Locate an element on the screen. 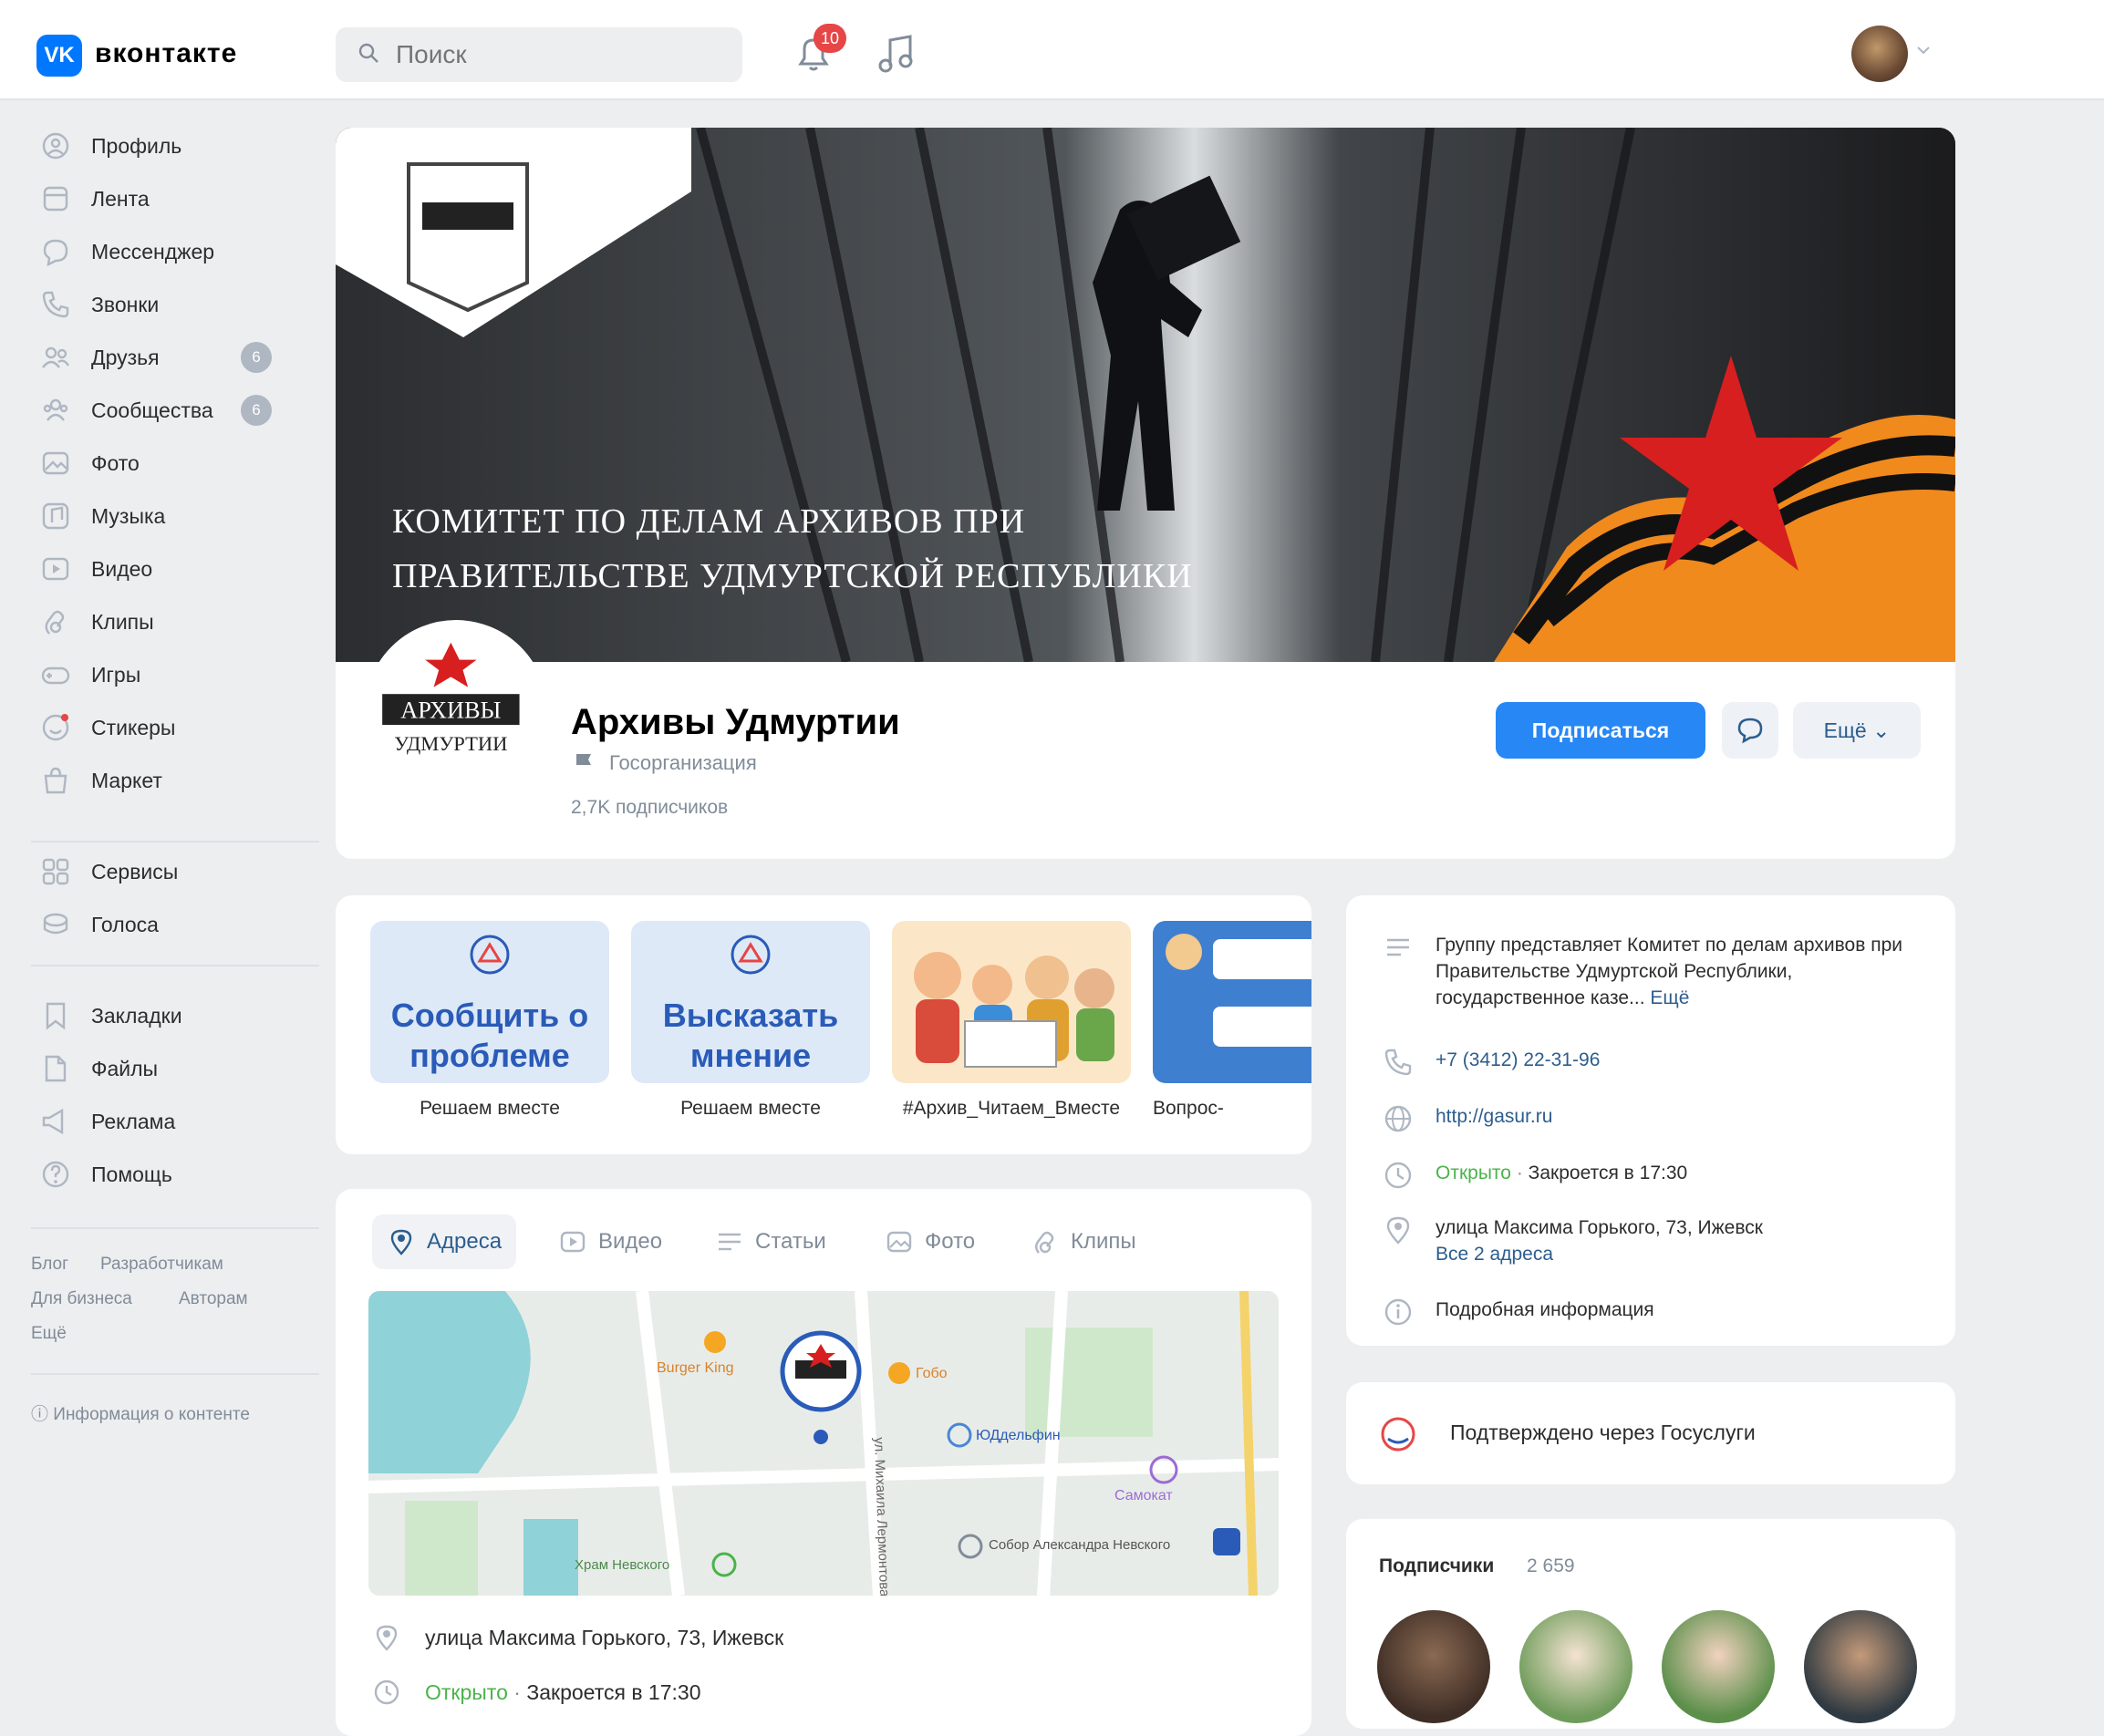 The width and height of the screenshot is (2104, 1736). details-row: Подробная информация is located at coordinates (1518, 1312).